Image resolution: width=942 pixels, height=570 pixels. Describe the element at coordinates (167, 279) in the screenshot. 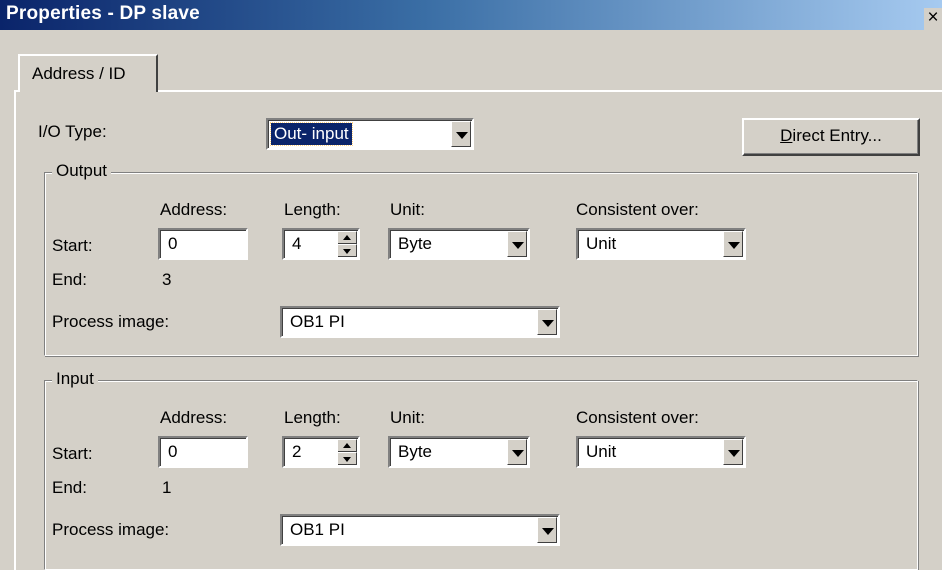

I see `output-end-address: 3` at that location.